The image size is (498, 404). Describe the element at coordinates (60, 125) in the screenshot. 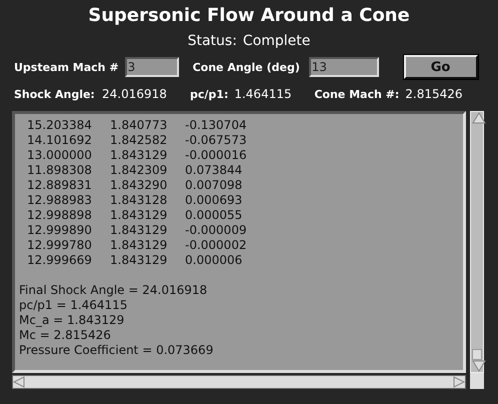

I see `output-value: 15.203384` at that location.